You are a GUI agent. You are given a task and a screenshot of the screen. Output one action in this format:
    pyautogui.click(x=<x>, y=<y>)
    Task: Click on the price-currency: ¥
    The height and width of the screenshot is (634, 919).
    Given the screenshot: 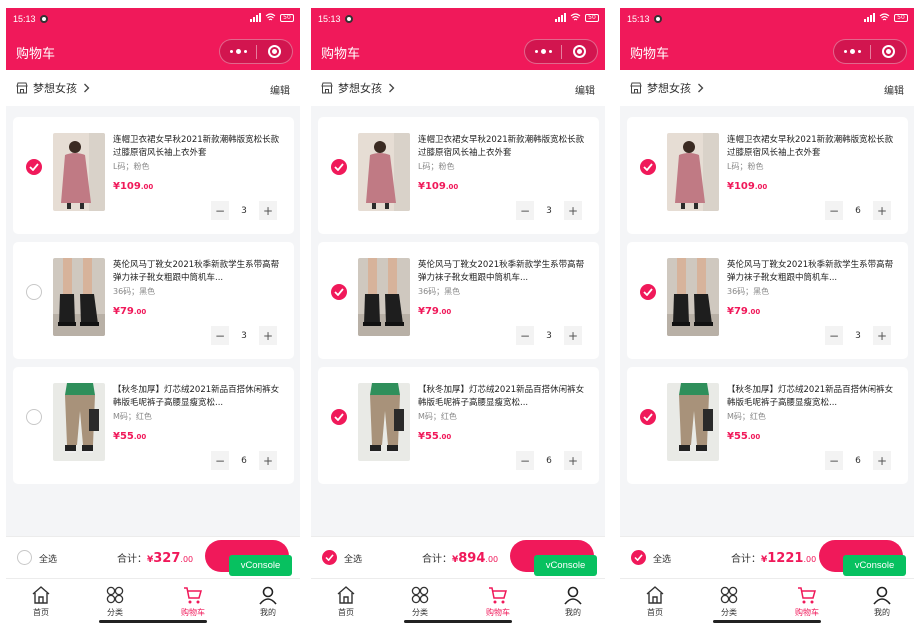 What is the action you would take?
    pyautogui.click(x=421, y=186)
    